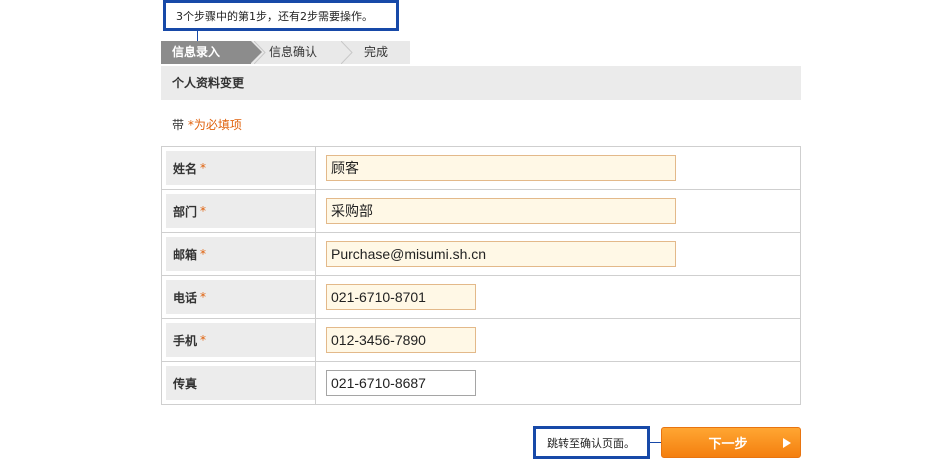 The image size is (950, 459). What do you see at coordinates (481, 382) in the screenshot?
I see `form-row-fax: 传真 021-6710-8687` at bounding box center [481, 382].